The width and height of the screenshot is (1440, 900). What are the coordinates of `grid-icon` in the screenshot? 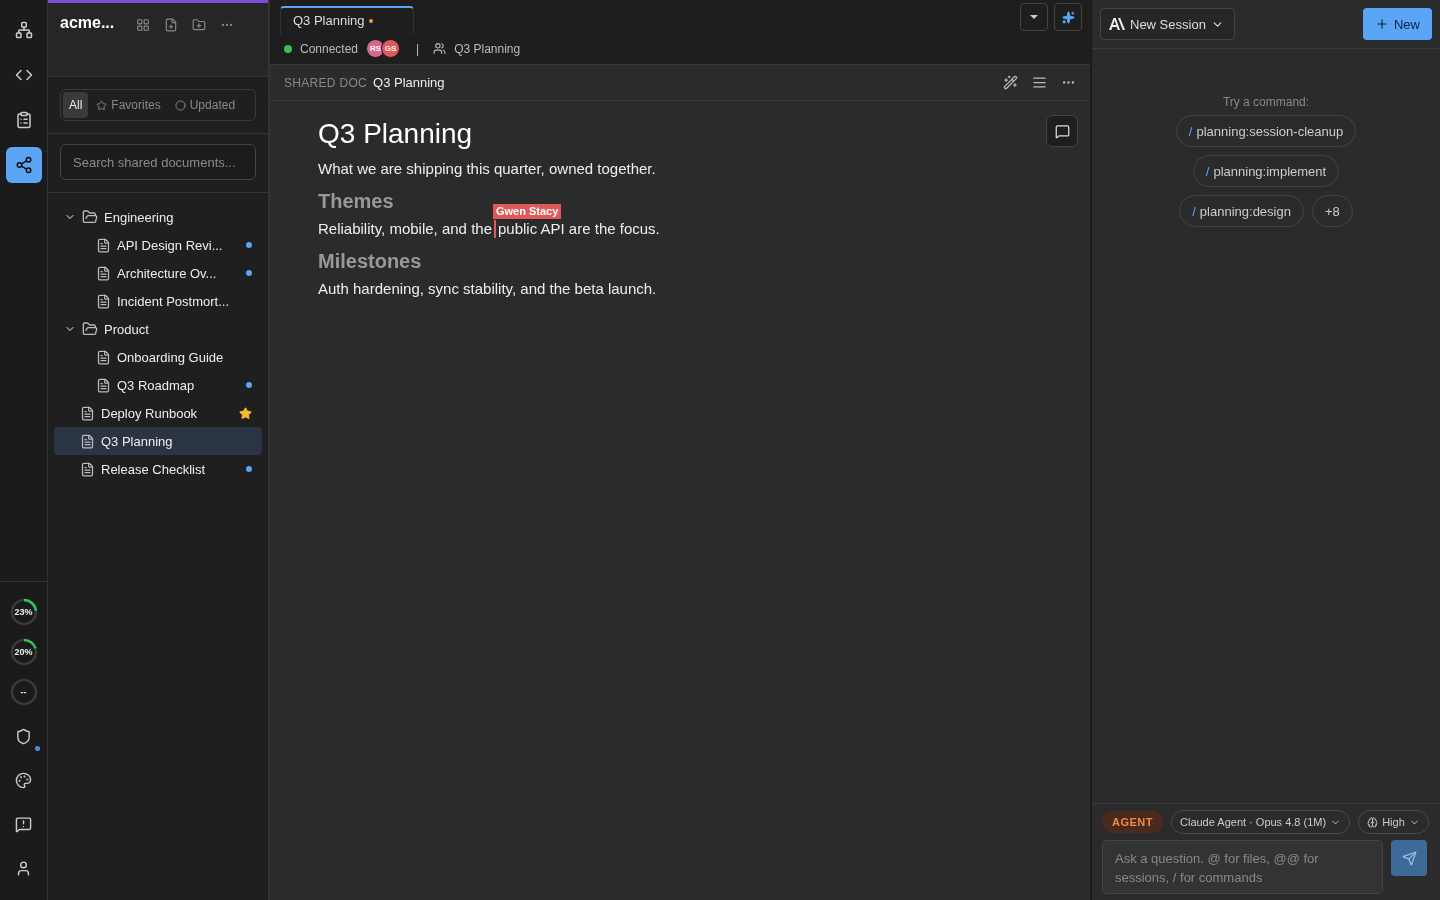 It's located at (143, 25).